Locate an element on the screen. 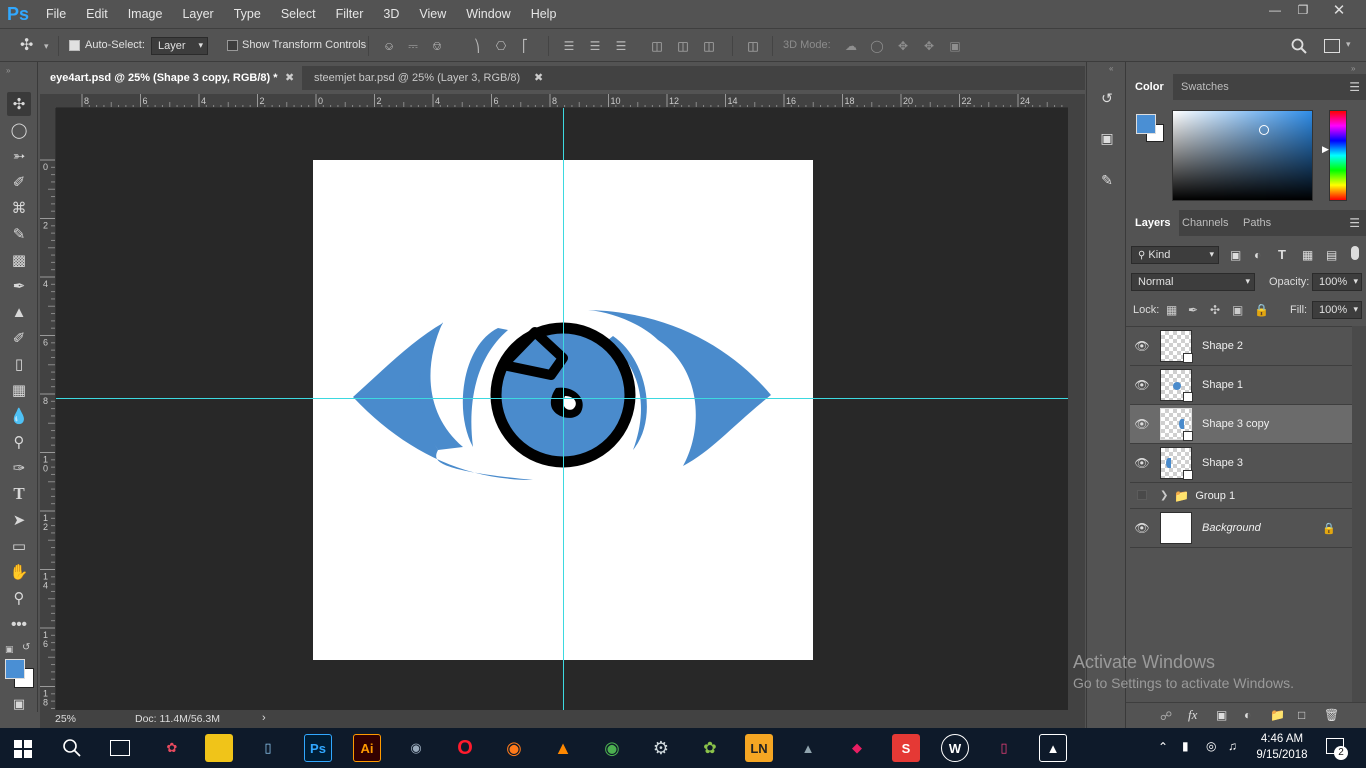  file-explorer-icon is located at coordinates (219, 748).